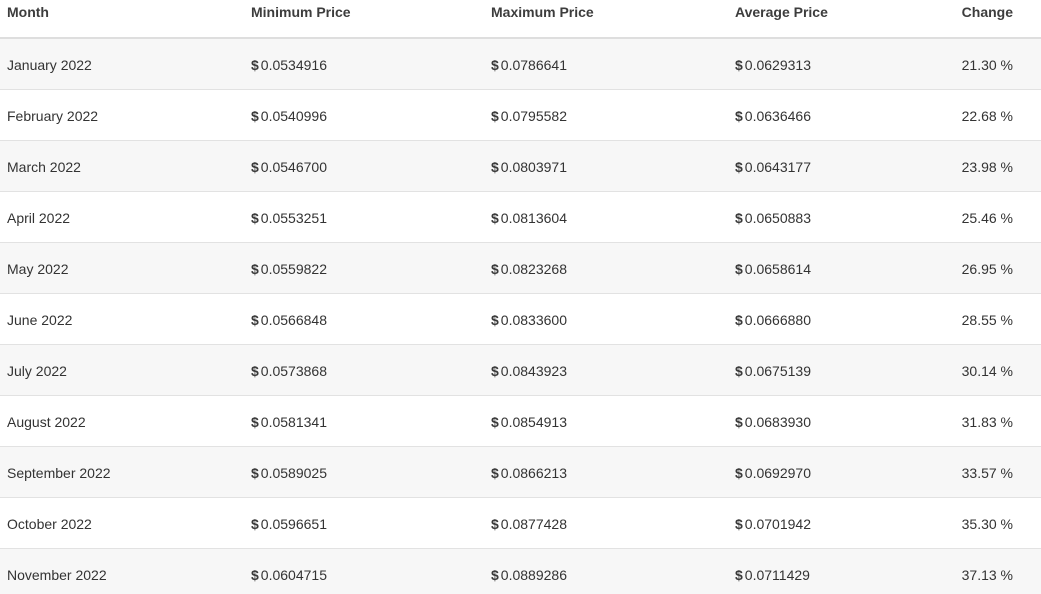 This screenshot has height=594, width=1041. I want to click on cell-minimum-price-value: 0.0553251, so click(293, 217).